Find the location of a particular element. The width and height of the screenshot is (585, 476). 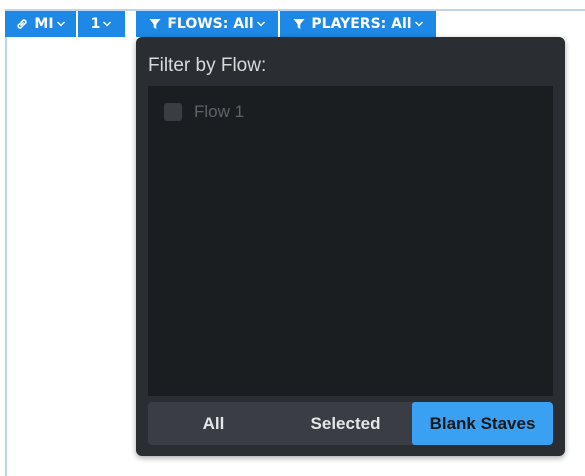

flows-filter-label: FLOWS: All is located at coordinates (210, 24).